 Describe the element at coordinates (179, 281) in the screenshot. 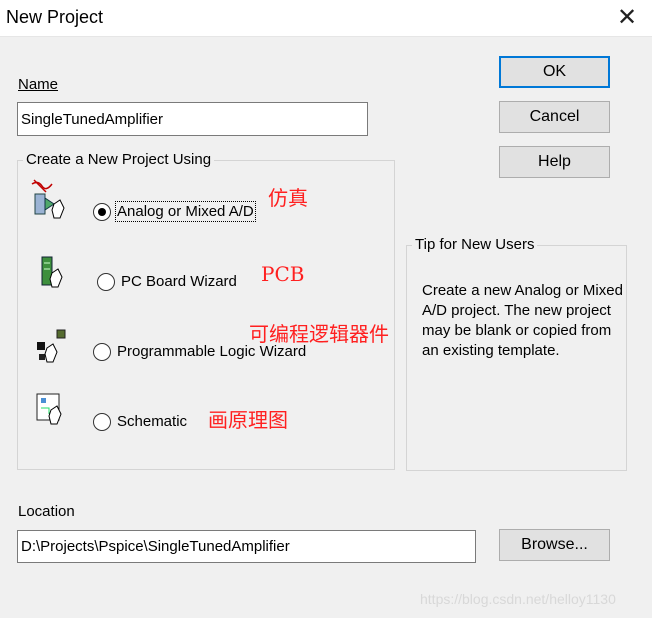

I see `pc-board-label: PC Board Wizard` at that location.